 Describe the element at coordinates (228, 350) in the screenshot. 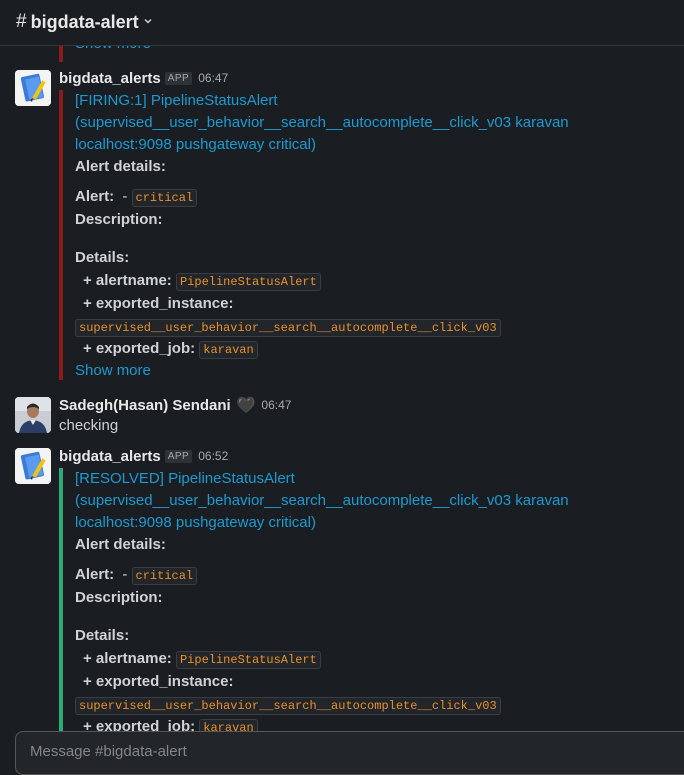

I see `job-value: karavan` at that location.